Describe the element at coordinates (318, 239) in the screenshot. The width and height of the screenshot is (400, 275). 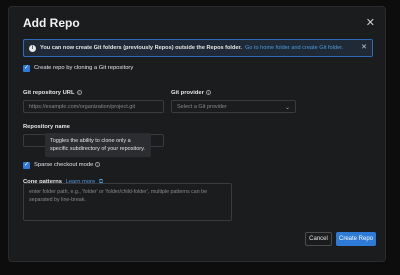
I see `cancel-button: Cancel` at that location.